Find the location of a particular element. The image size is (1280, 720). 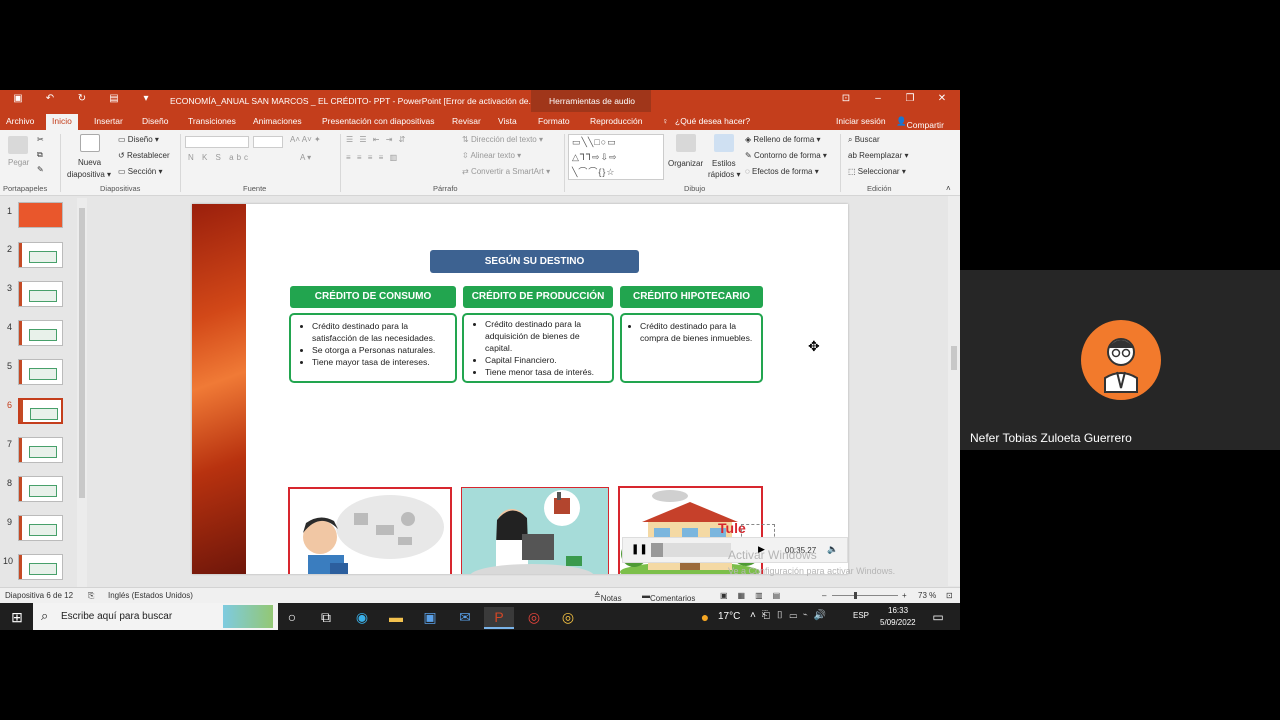

tab-reproduccion: Reproducción is located at coordinates (616, 121).